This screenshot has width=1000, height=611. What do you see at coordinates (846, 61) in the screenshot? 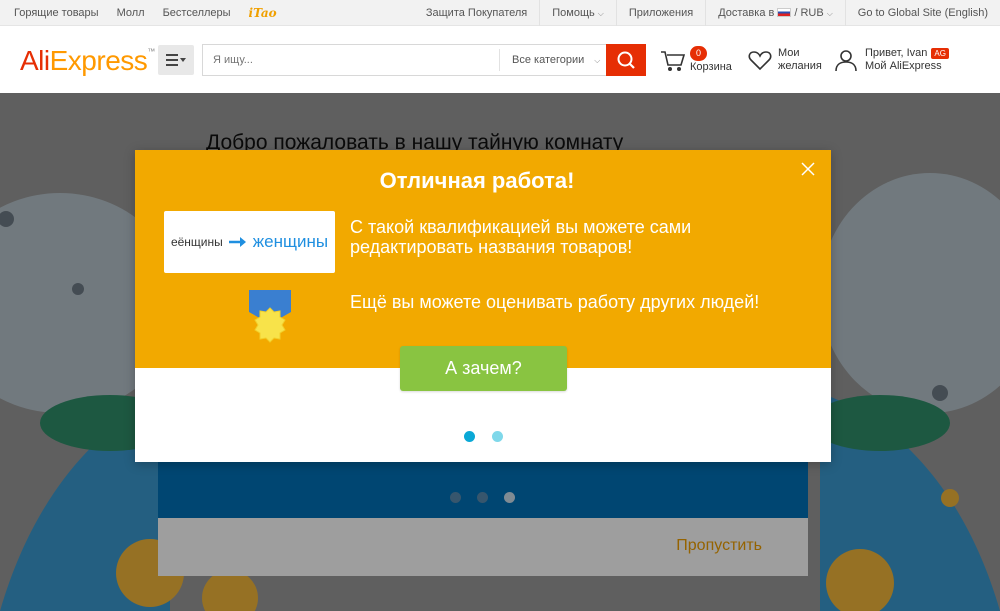
I see `user-icon` at bounding box center [846, 61].